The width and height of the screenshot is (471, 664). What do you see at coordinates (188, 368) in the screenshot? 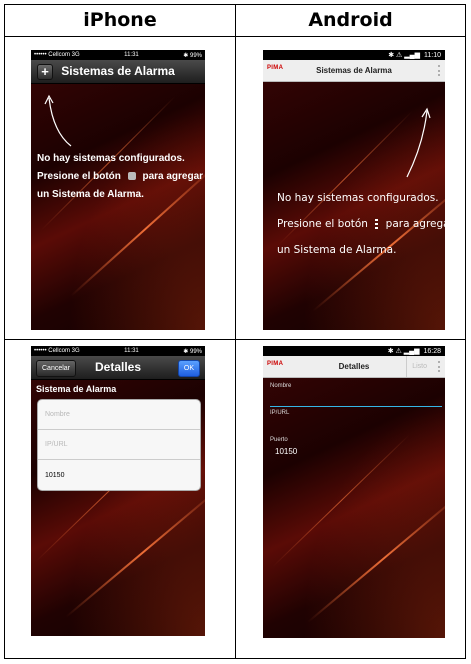
I see `ok-button: OK` at bounding box center [188, 368].